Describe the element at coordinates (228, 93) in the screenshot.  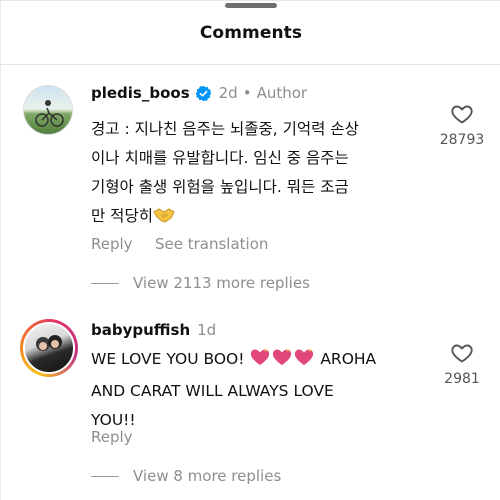
I see `comment-time: 2d` at that location.